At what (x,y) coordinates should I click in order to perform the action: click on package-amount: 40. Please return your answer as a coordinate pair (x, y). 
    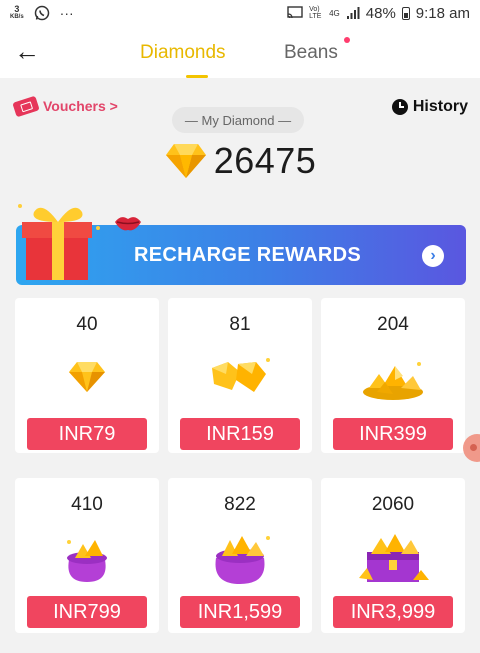
    Looking at the image, I should click on (87, 324).